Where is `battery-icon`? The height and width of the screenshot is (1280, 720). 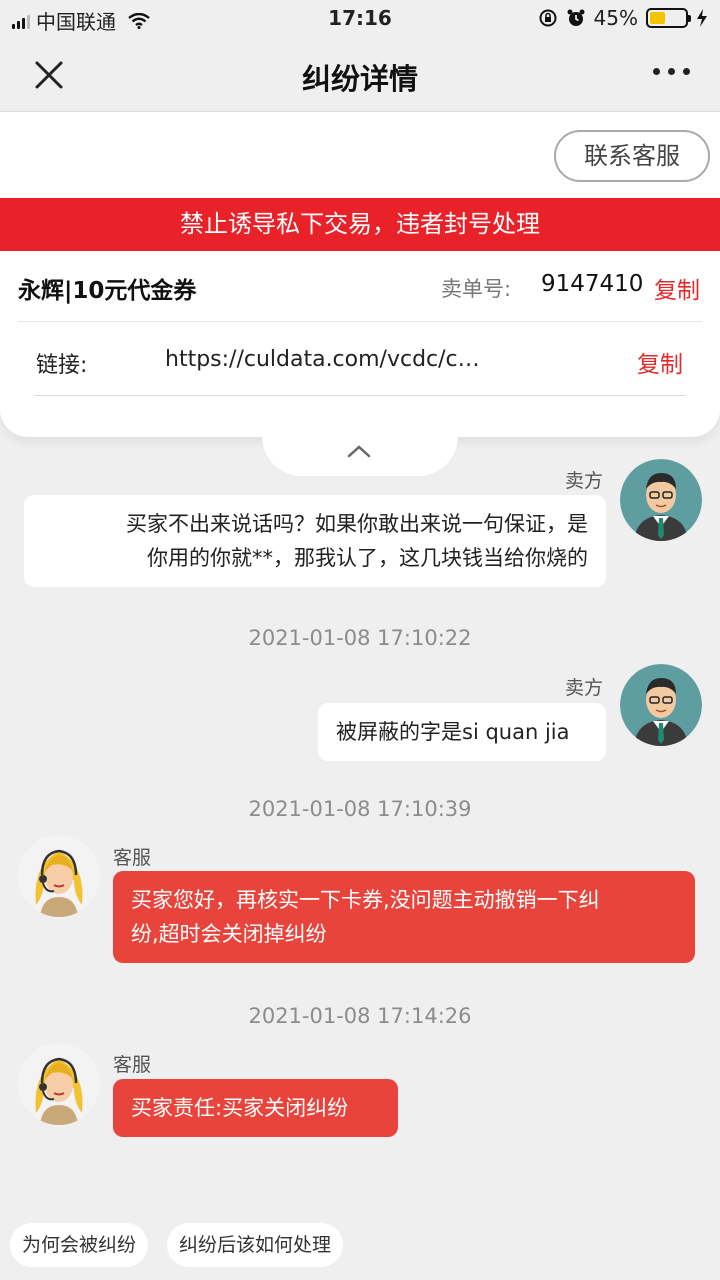 battery-icon is located at coordinates (668, 18).